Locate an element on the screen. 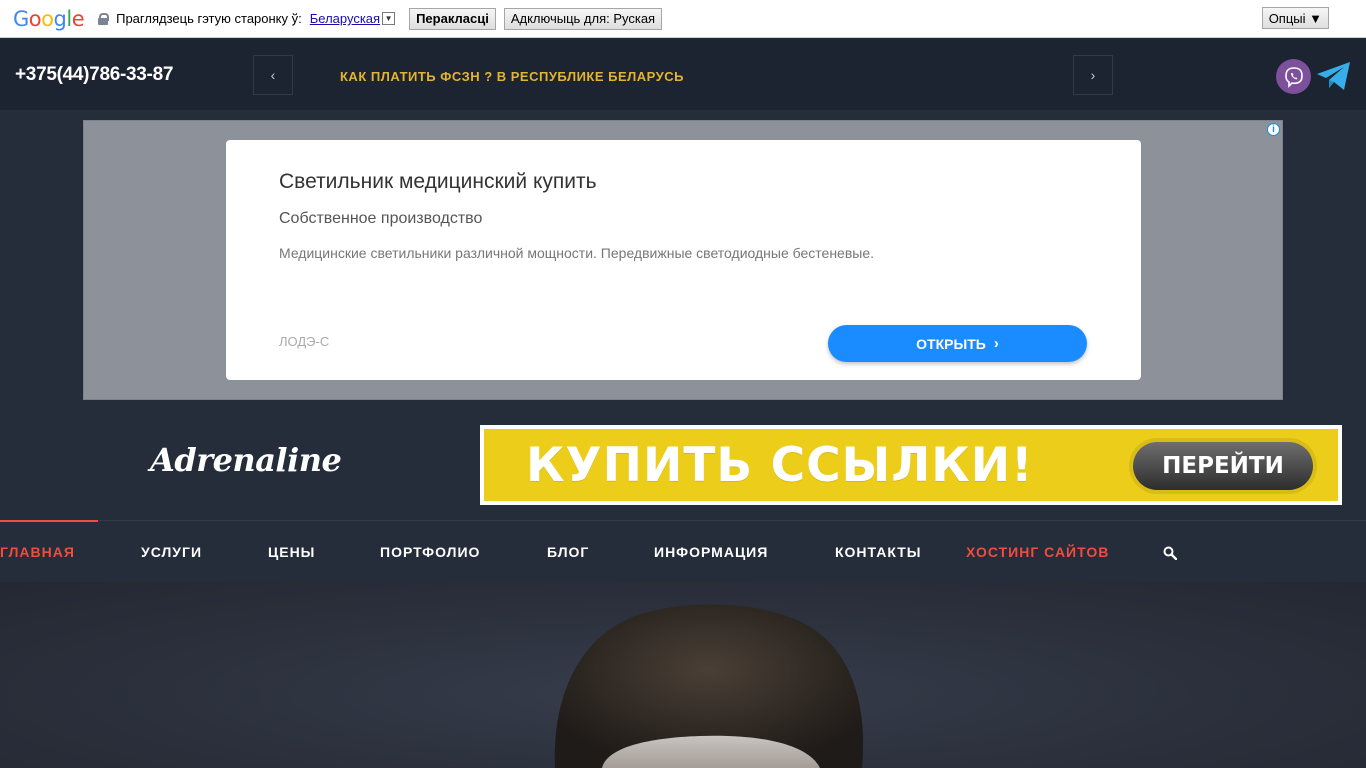 The width and height of the screenshot is (1366, 768). buy-links-banner: КУПИТЬ ССЫЛКИ! ПЕРЕЙТИ is located at coordinates (911, 465).